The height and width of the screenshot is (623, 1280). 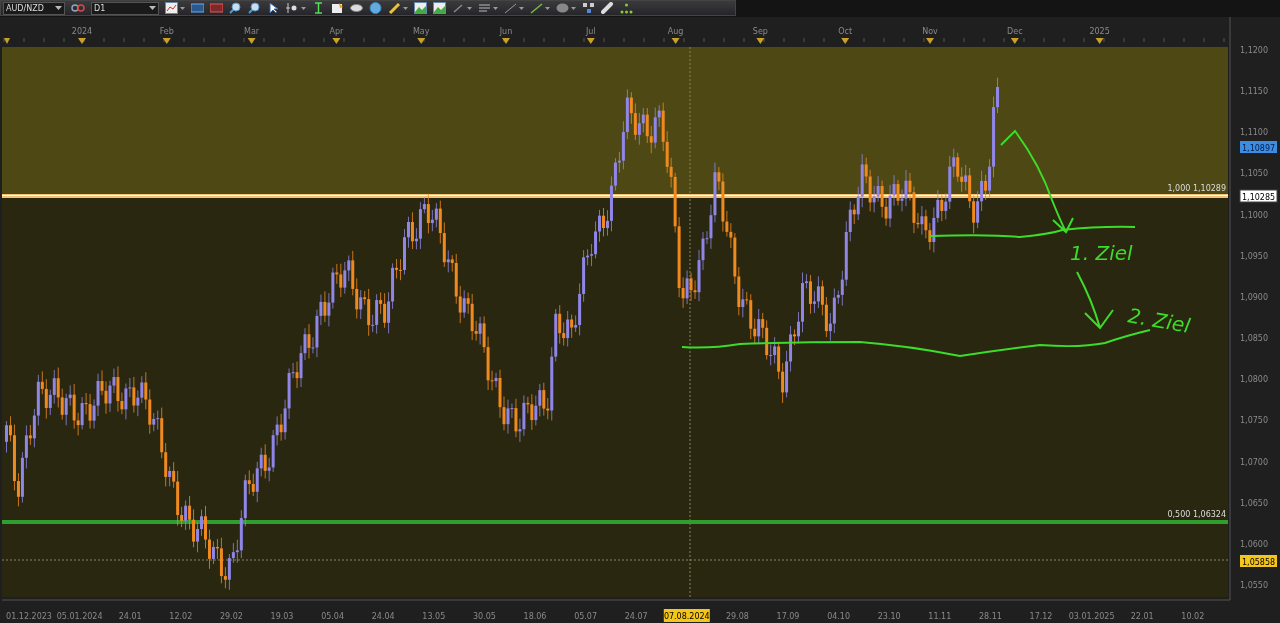 What do you see at coordinates (1254, 215) in the screenshot?
I see `price-label: 1,1000` at bounding box center [1254, 215].